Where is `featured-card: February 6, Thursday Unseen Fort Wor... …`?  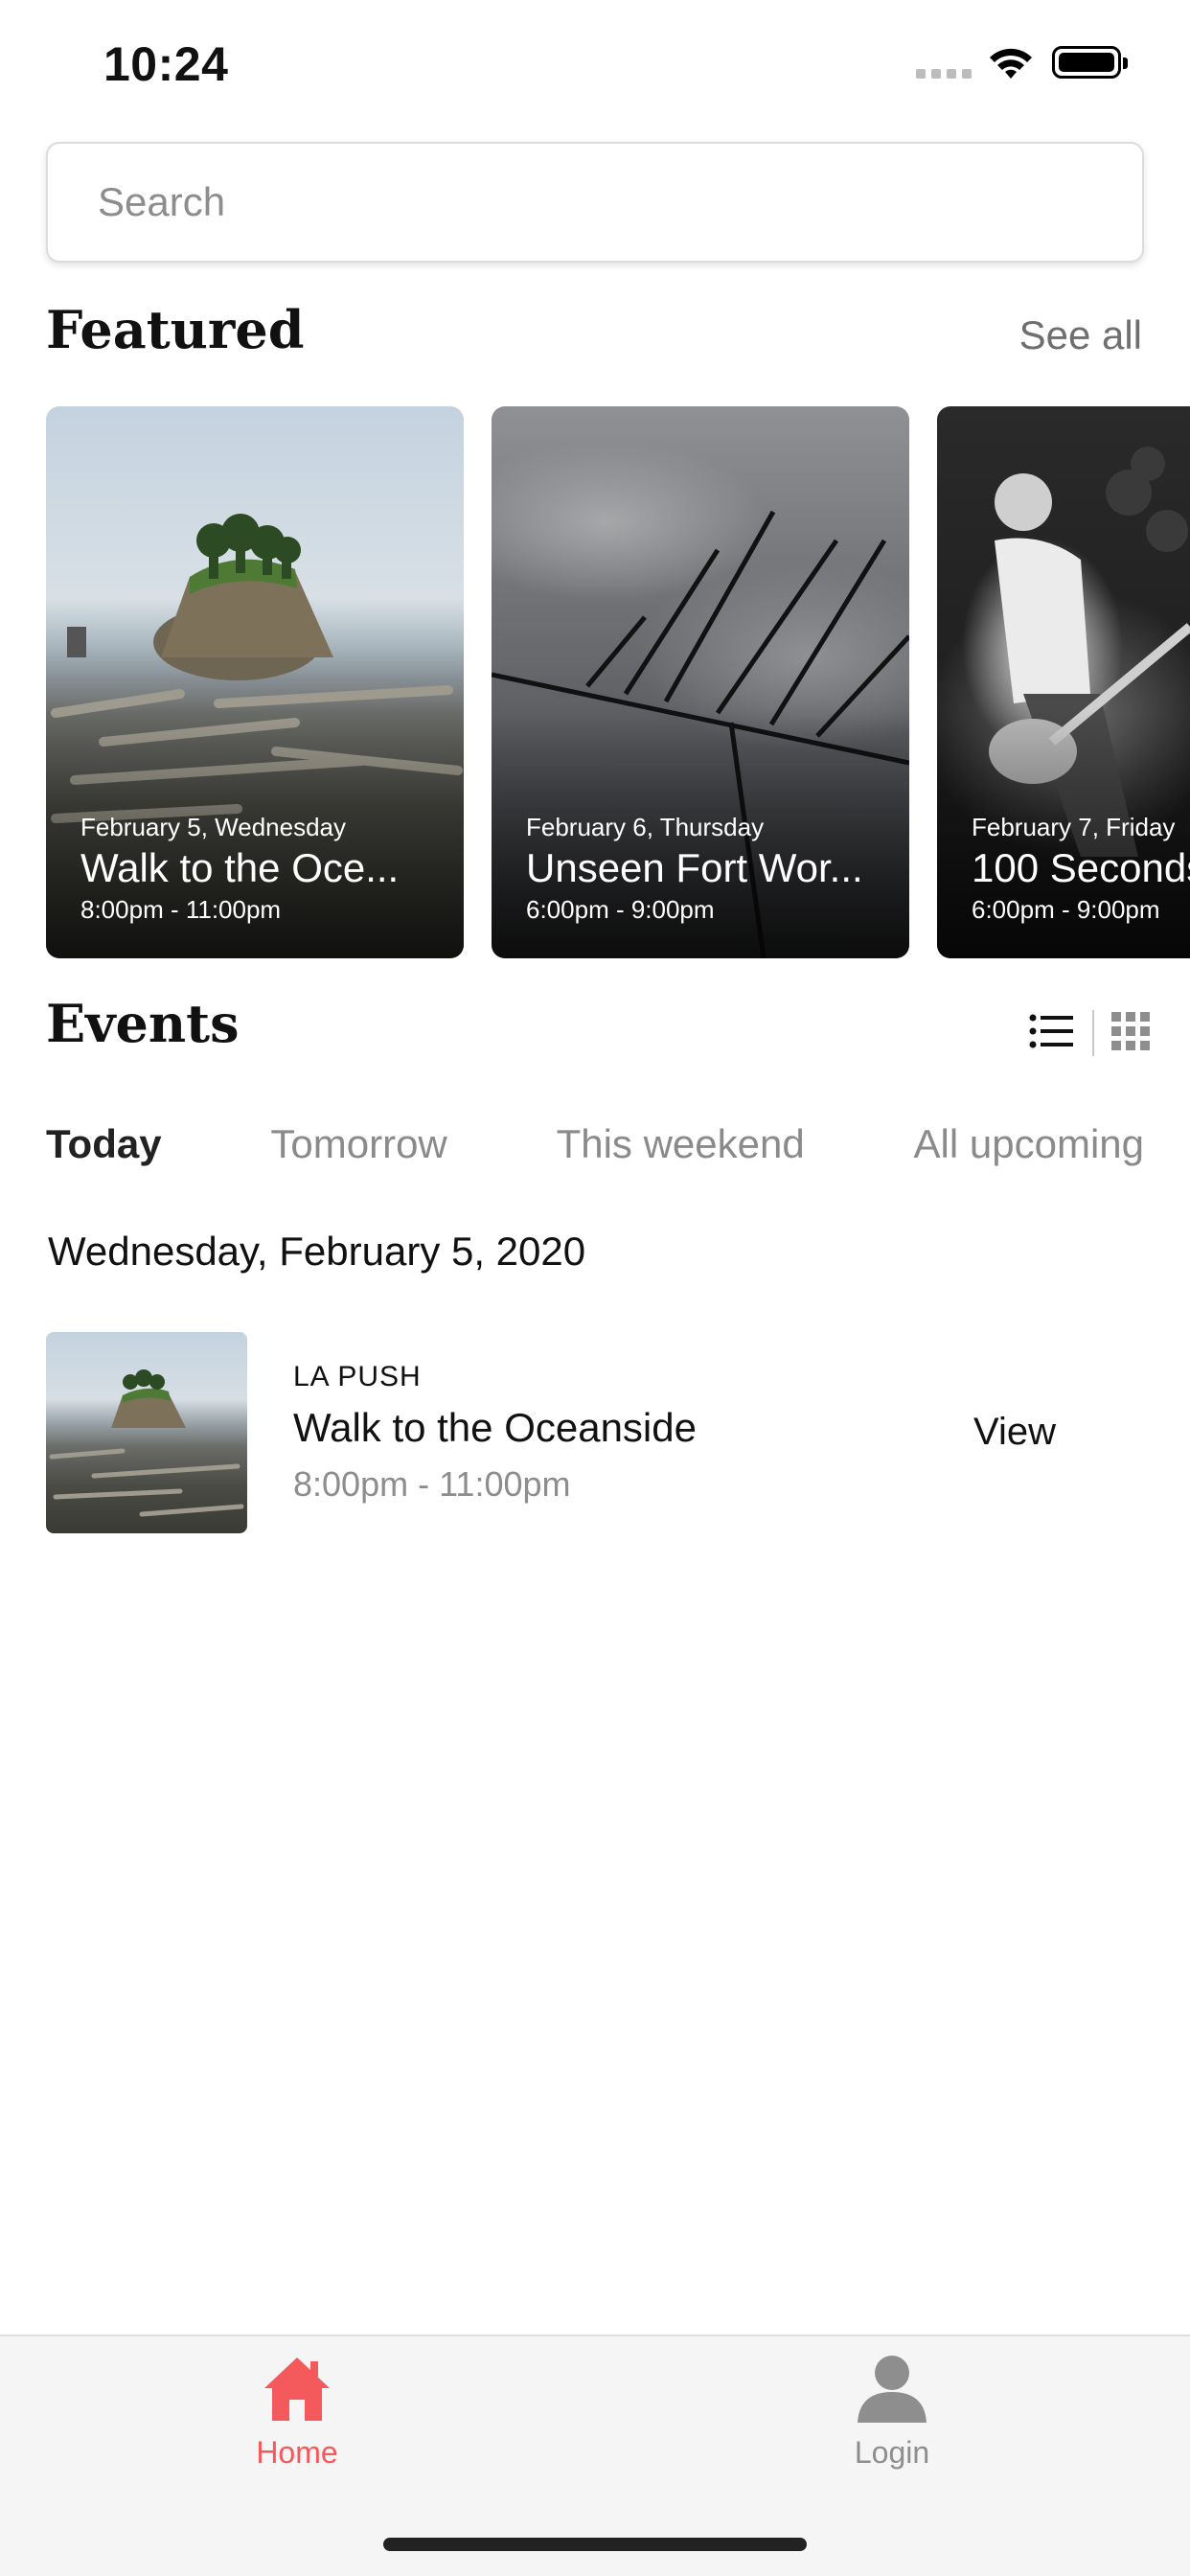 featured-card: February 6, Thursday Unseen Fort Wor... … is located at coordinates (700, 682).